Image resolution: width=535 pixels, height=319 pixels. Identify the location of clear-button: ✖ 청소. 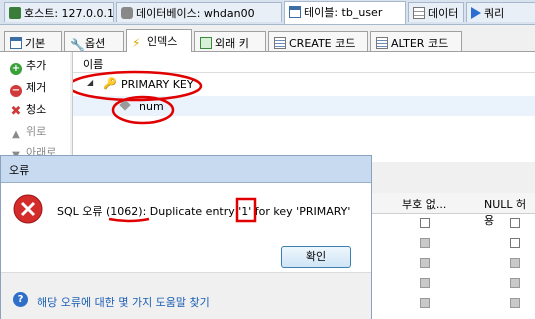
(28, 110).